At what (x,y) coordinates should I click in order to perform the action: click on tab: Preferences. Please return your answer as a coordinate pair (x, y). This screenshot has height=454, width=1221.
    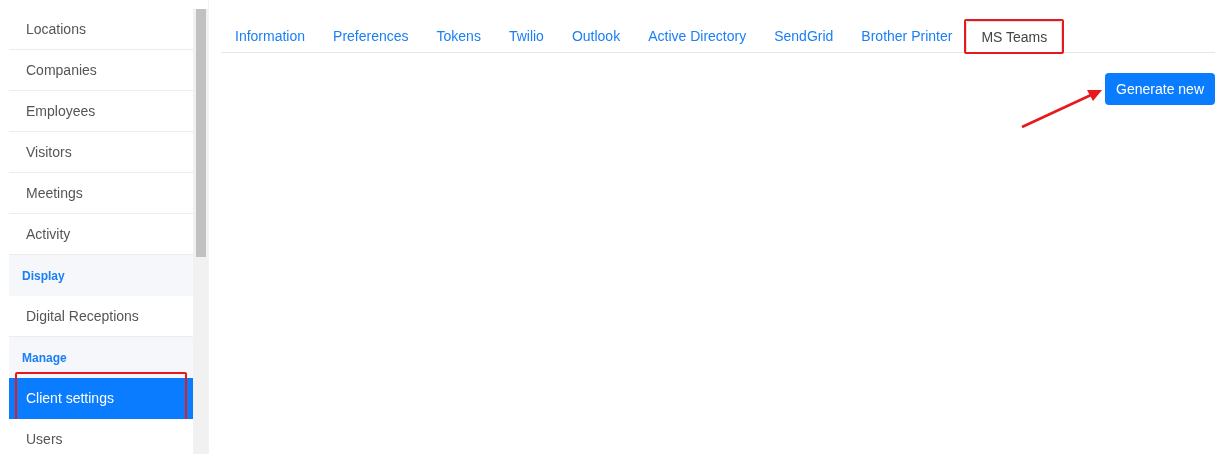
    Looking at the image, I should click on (371, 36).